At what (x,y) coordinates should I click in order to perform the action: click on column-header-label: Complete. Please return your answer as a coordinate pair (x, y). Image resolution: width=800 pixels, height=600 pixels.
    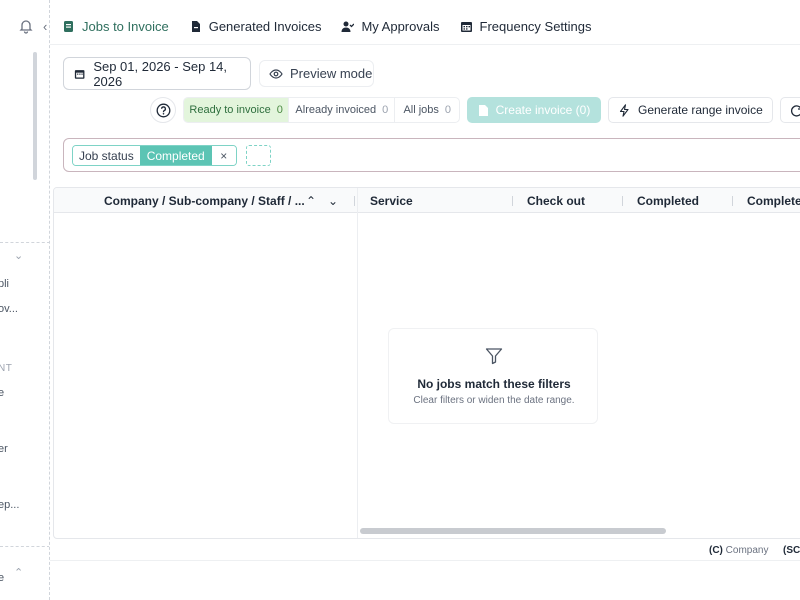
    Looking at the image, I should click on (773, 200).